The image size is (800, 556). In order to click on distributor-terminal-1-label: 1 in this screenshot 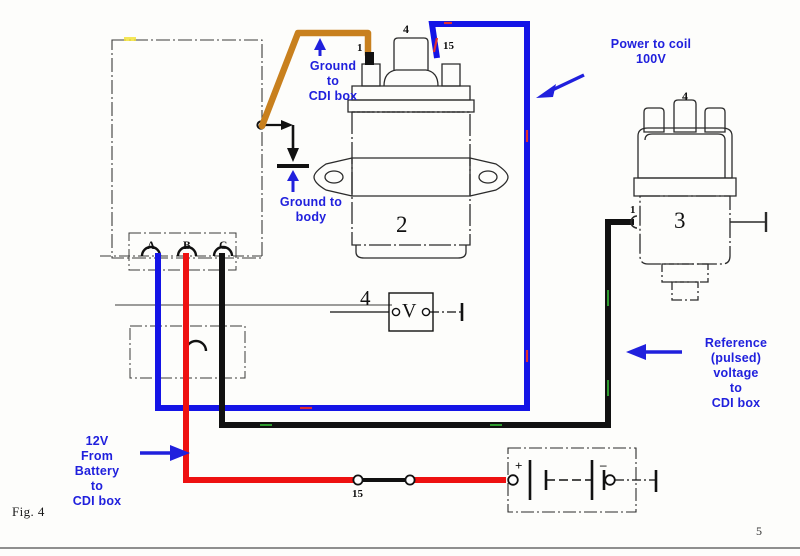, I will do `click(633, 210)`.